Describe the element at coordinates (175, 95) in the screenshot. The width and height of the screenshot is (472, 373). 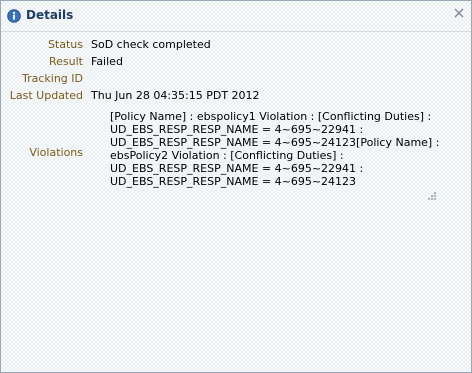
I see `last-updated-value: Thu Jun 28 04:35:15 PDT 2012` at that location.